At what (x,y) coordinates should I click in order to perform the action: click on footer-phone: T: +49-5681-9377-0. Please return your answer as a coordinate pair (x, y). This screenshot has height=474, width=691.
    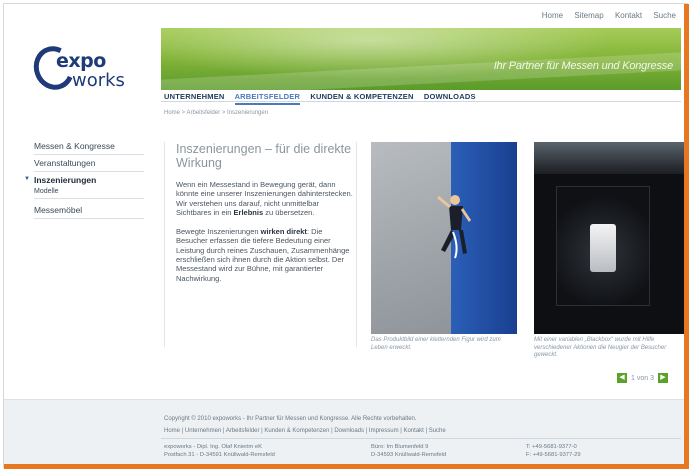
    Looking at the image, I should click on (551, 447).